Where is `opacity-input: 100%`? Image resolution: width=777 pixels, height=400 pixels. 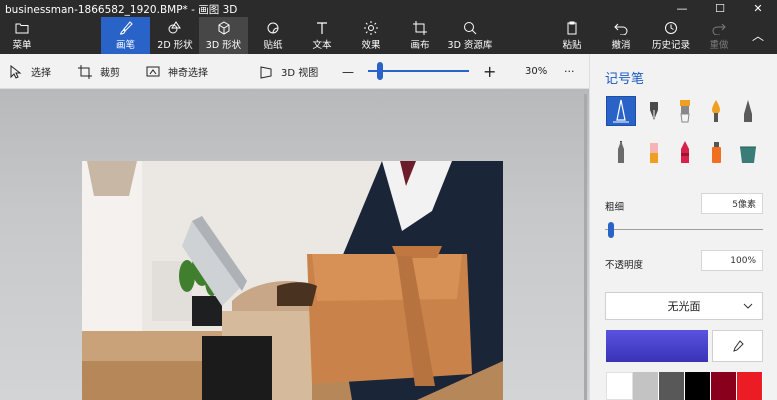 opacity-input: 100% is located at coordinates (732, 260).